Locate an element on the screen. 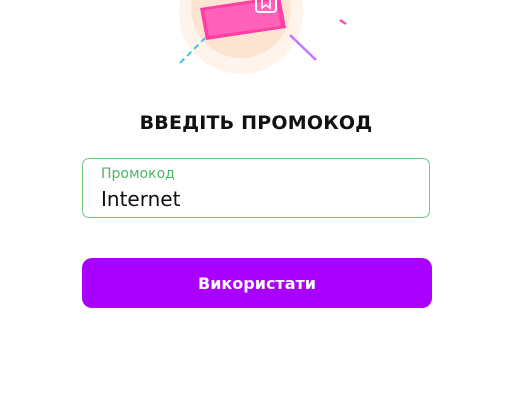  promo-code-field: Промокод is located at coordinates (256, 188).